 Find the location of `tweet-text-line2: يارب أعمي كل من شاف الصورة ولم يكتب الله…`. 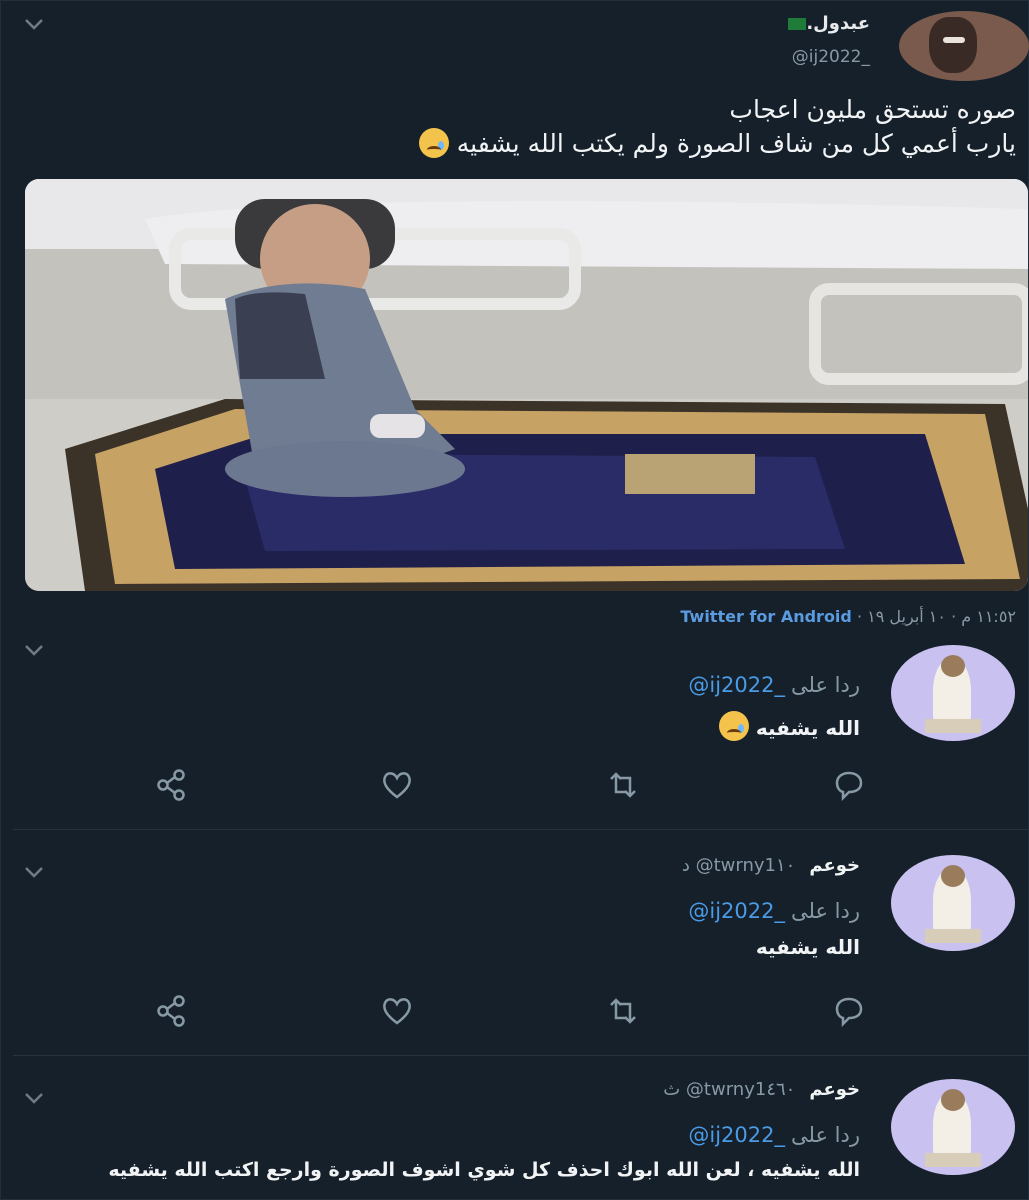

tweet-text-line2: يارب أعمي كل من شاف الصورة ولم يكتب الله… is located at coordinates (736, 143).